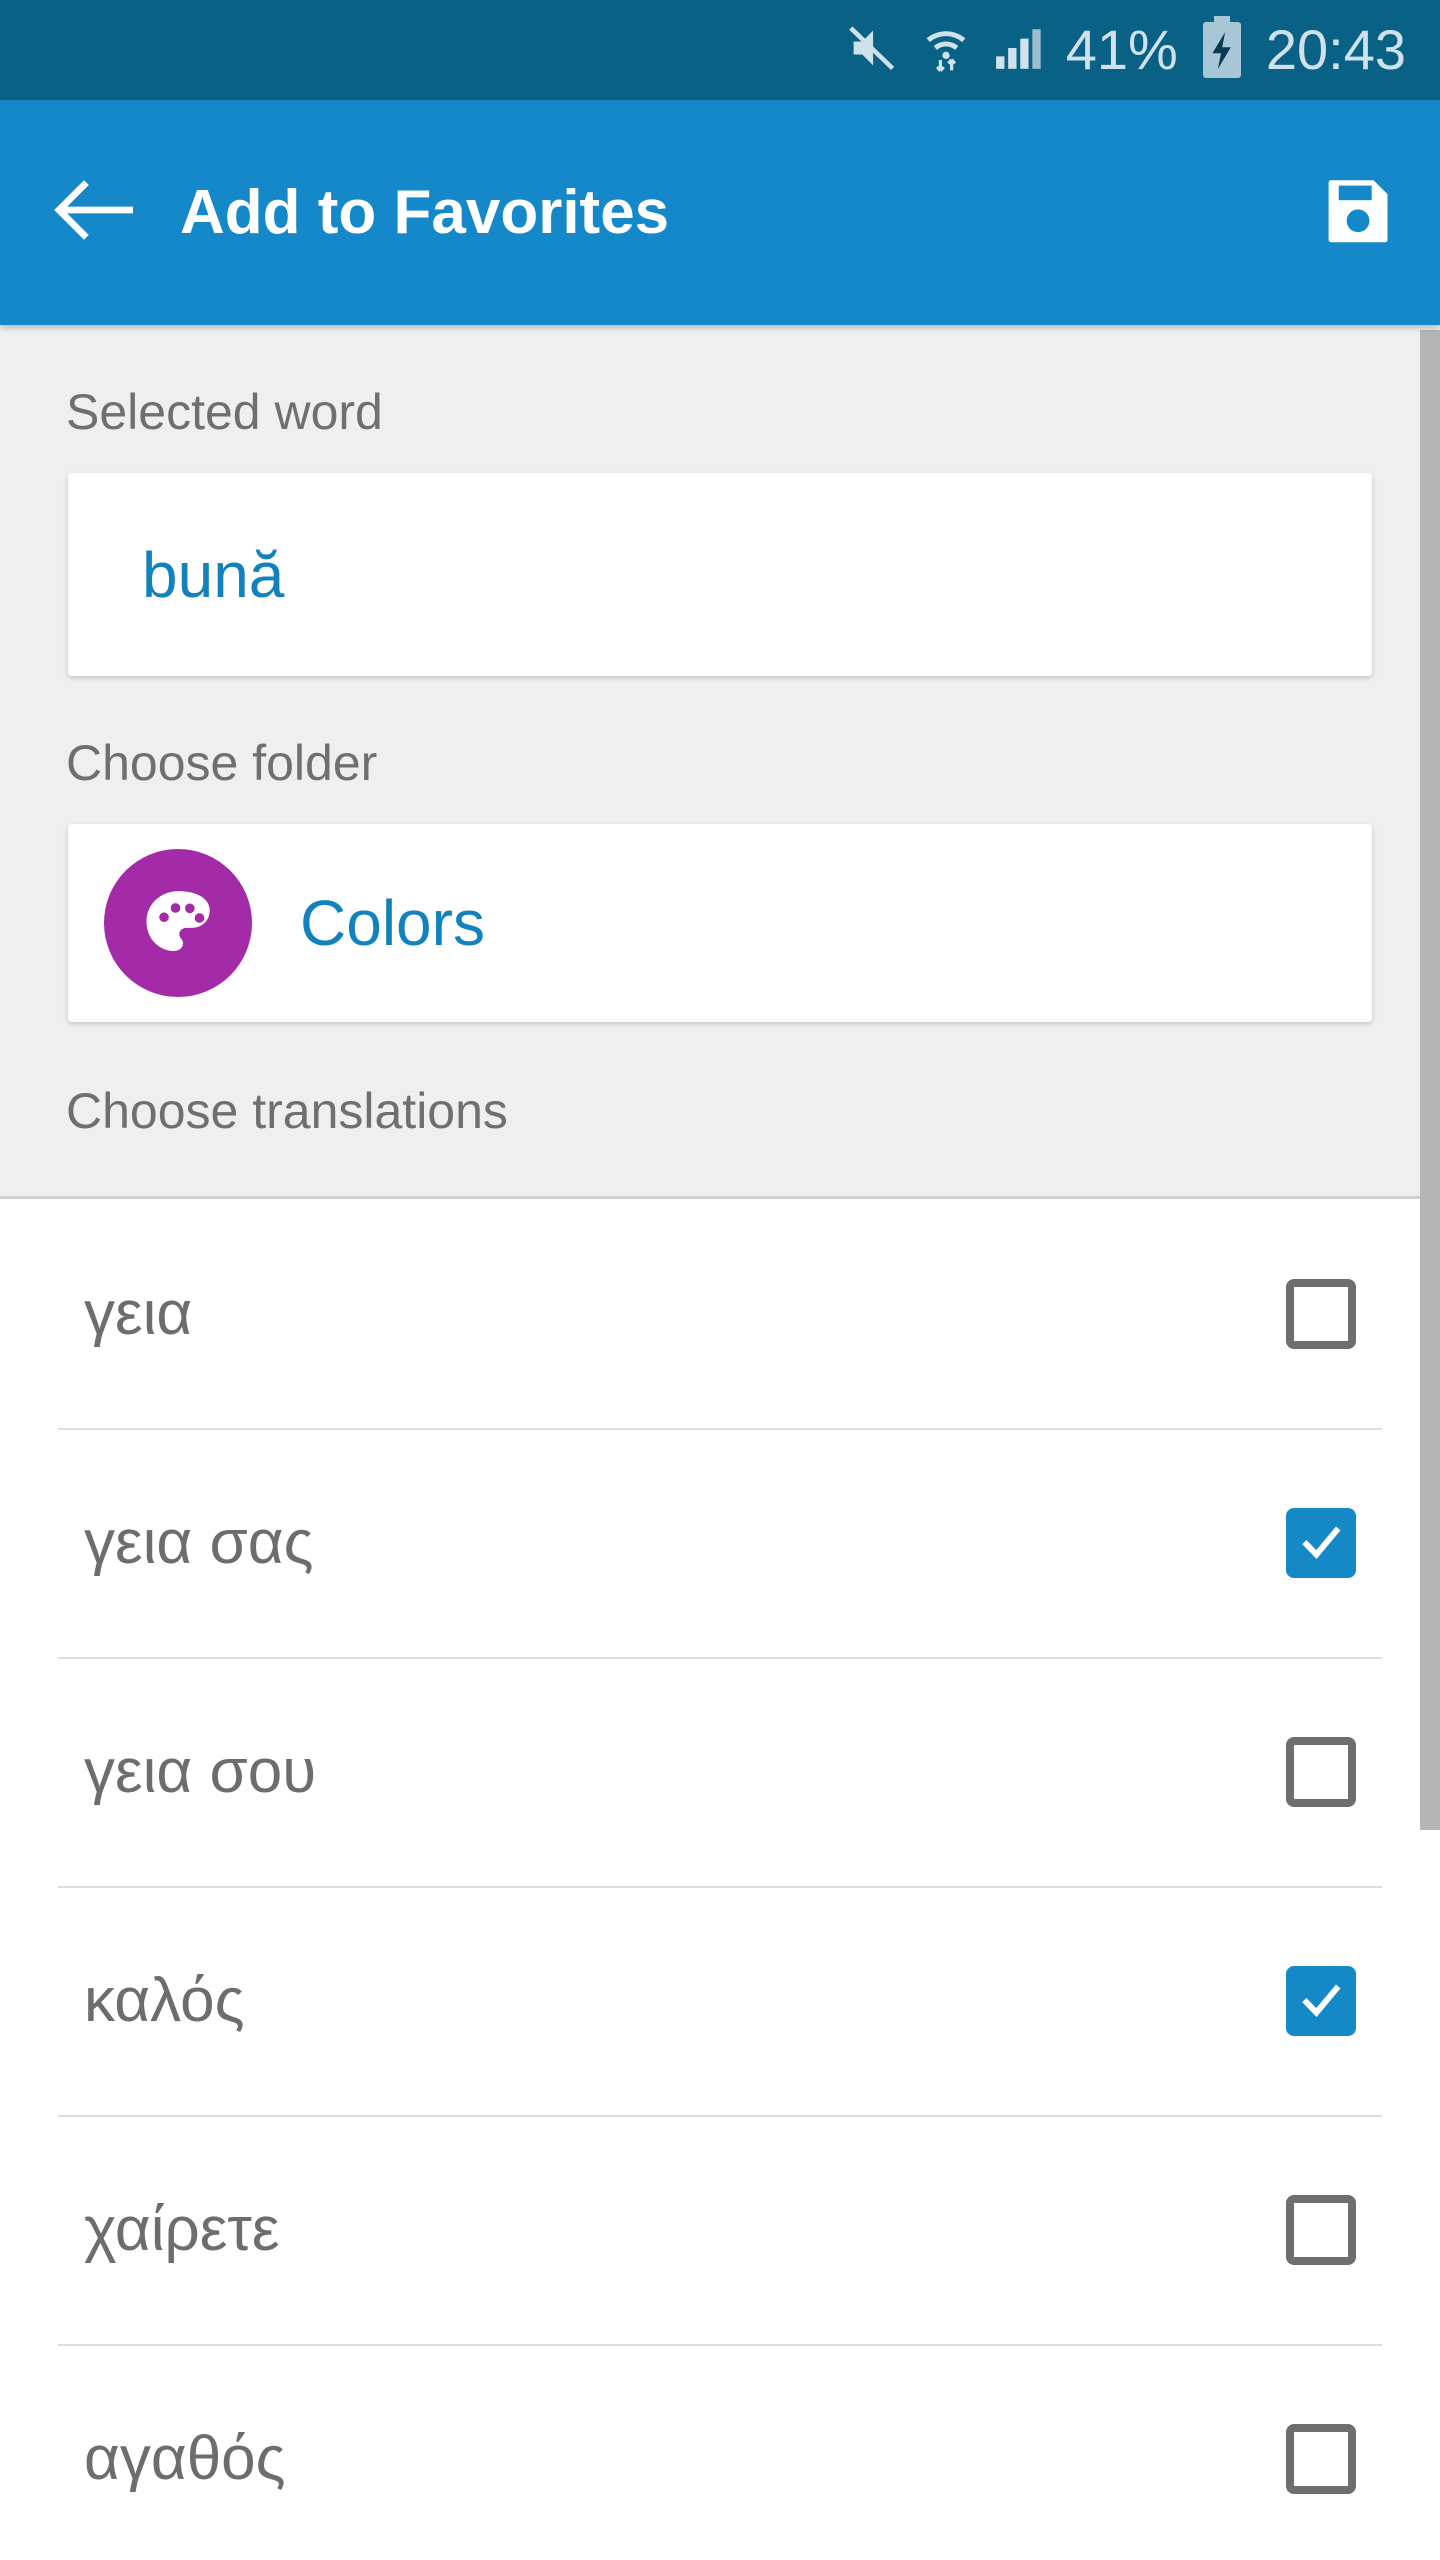 The height and width of the screenshot is (2560, 1440). I want to click on choose-translations-label: Choose translations, so click(287, 1111).